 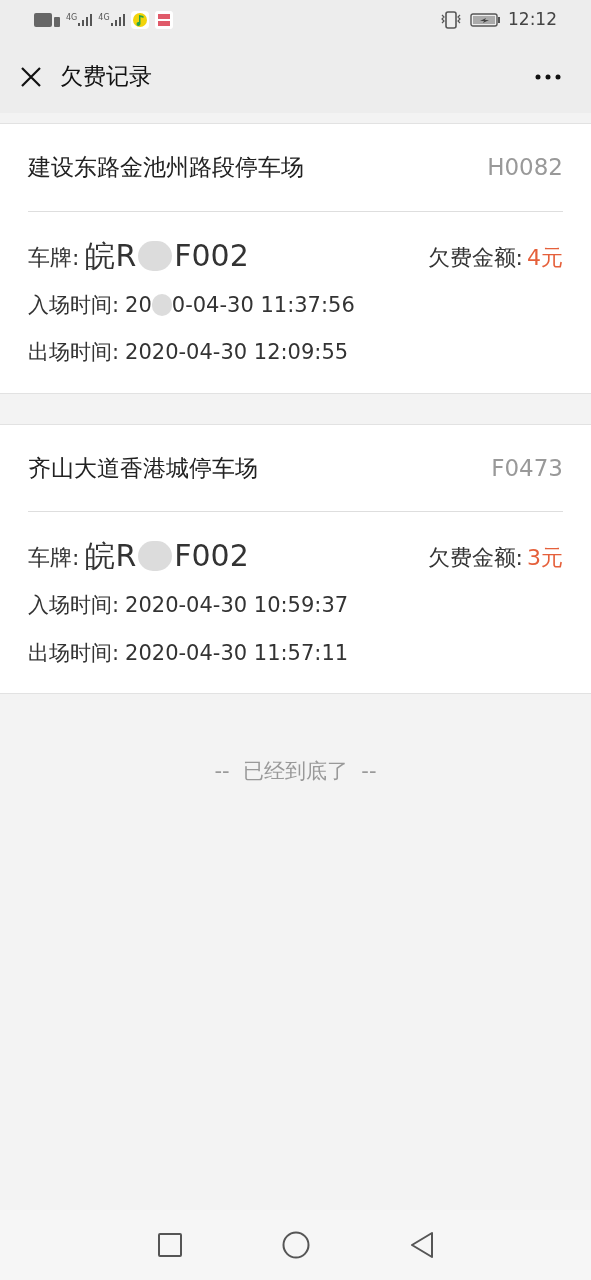 I want to click on clock: 12:12, so click(x=532, y=20).